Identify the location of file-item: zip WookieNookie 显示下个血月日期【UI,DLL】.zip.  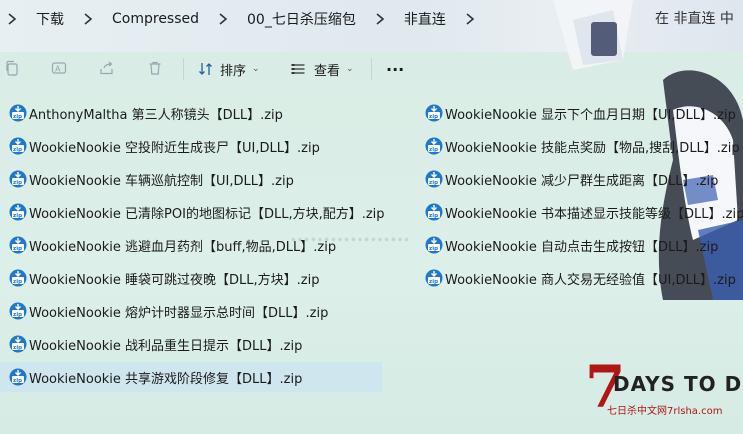
(579, 113).